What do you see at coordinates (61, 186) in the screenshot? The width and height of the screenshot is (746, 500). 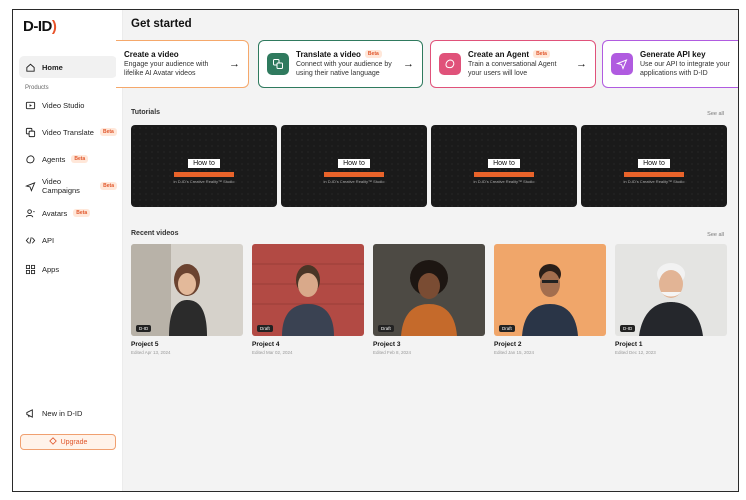 I see `sidebar-item-label: Video Campaigns` at bounding box center [61, 186].